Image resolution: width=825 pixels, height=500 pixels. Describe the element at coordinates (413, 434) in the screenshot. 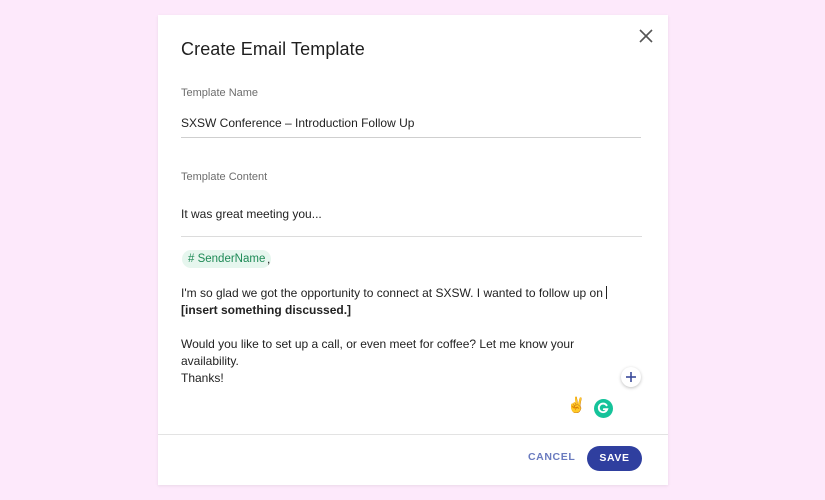

I see `footer-divider` at that location.